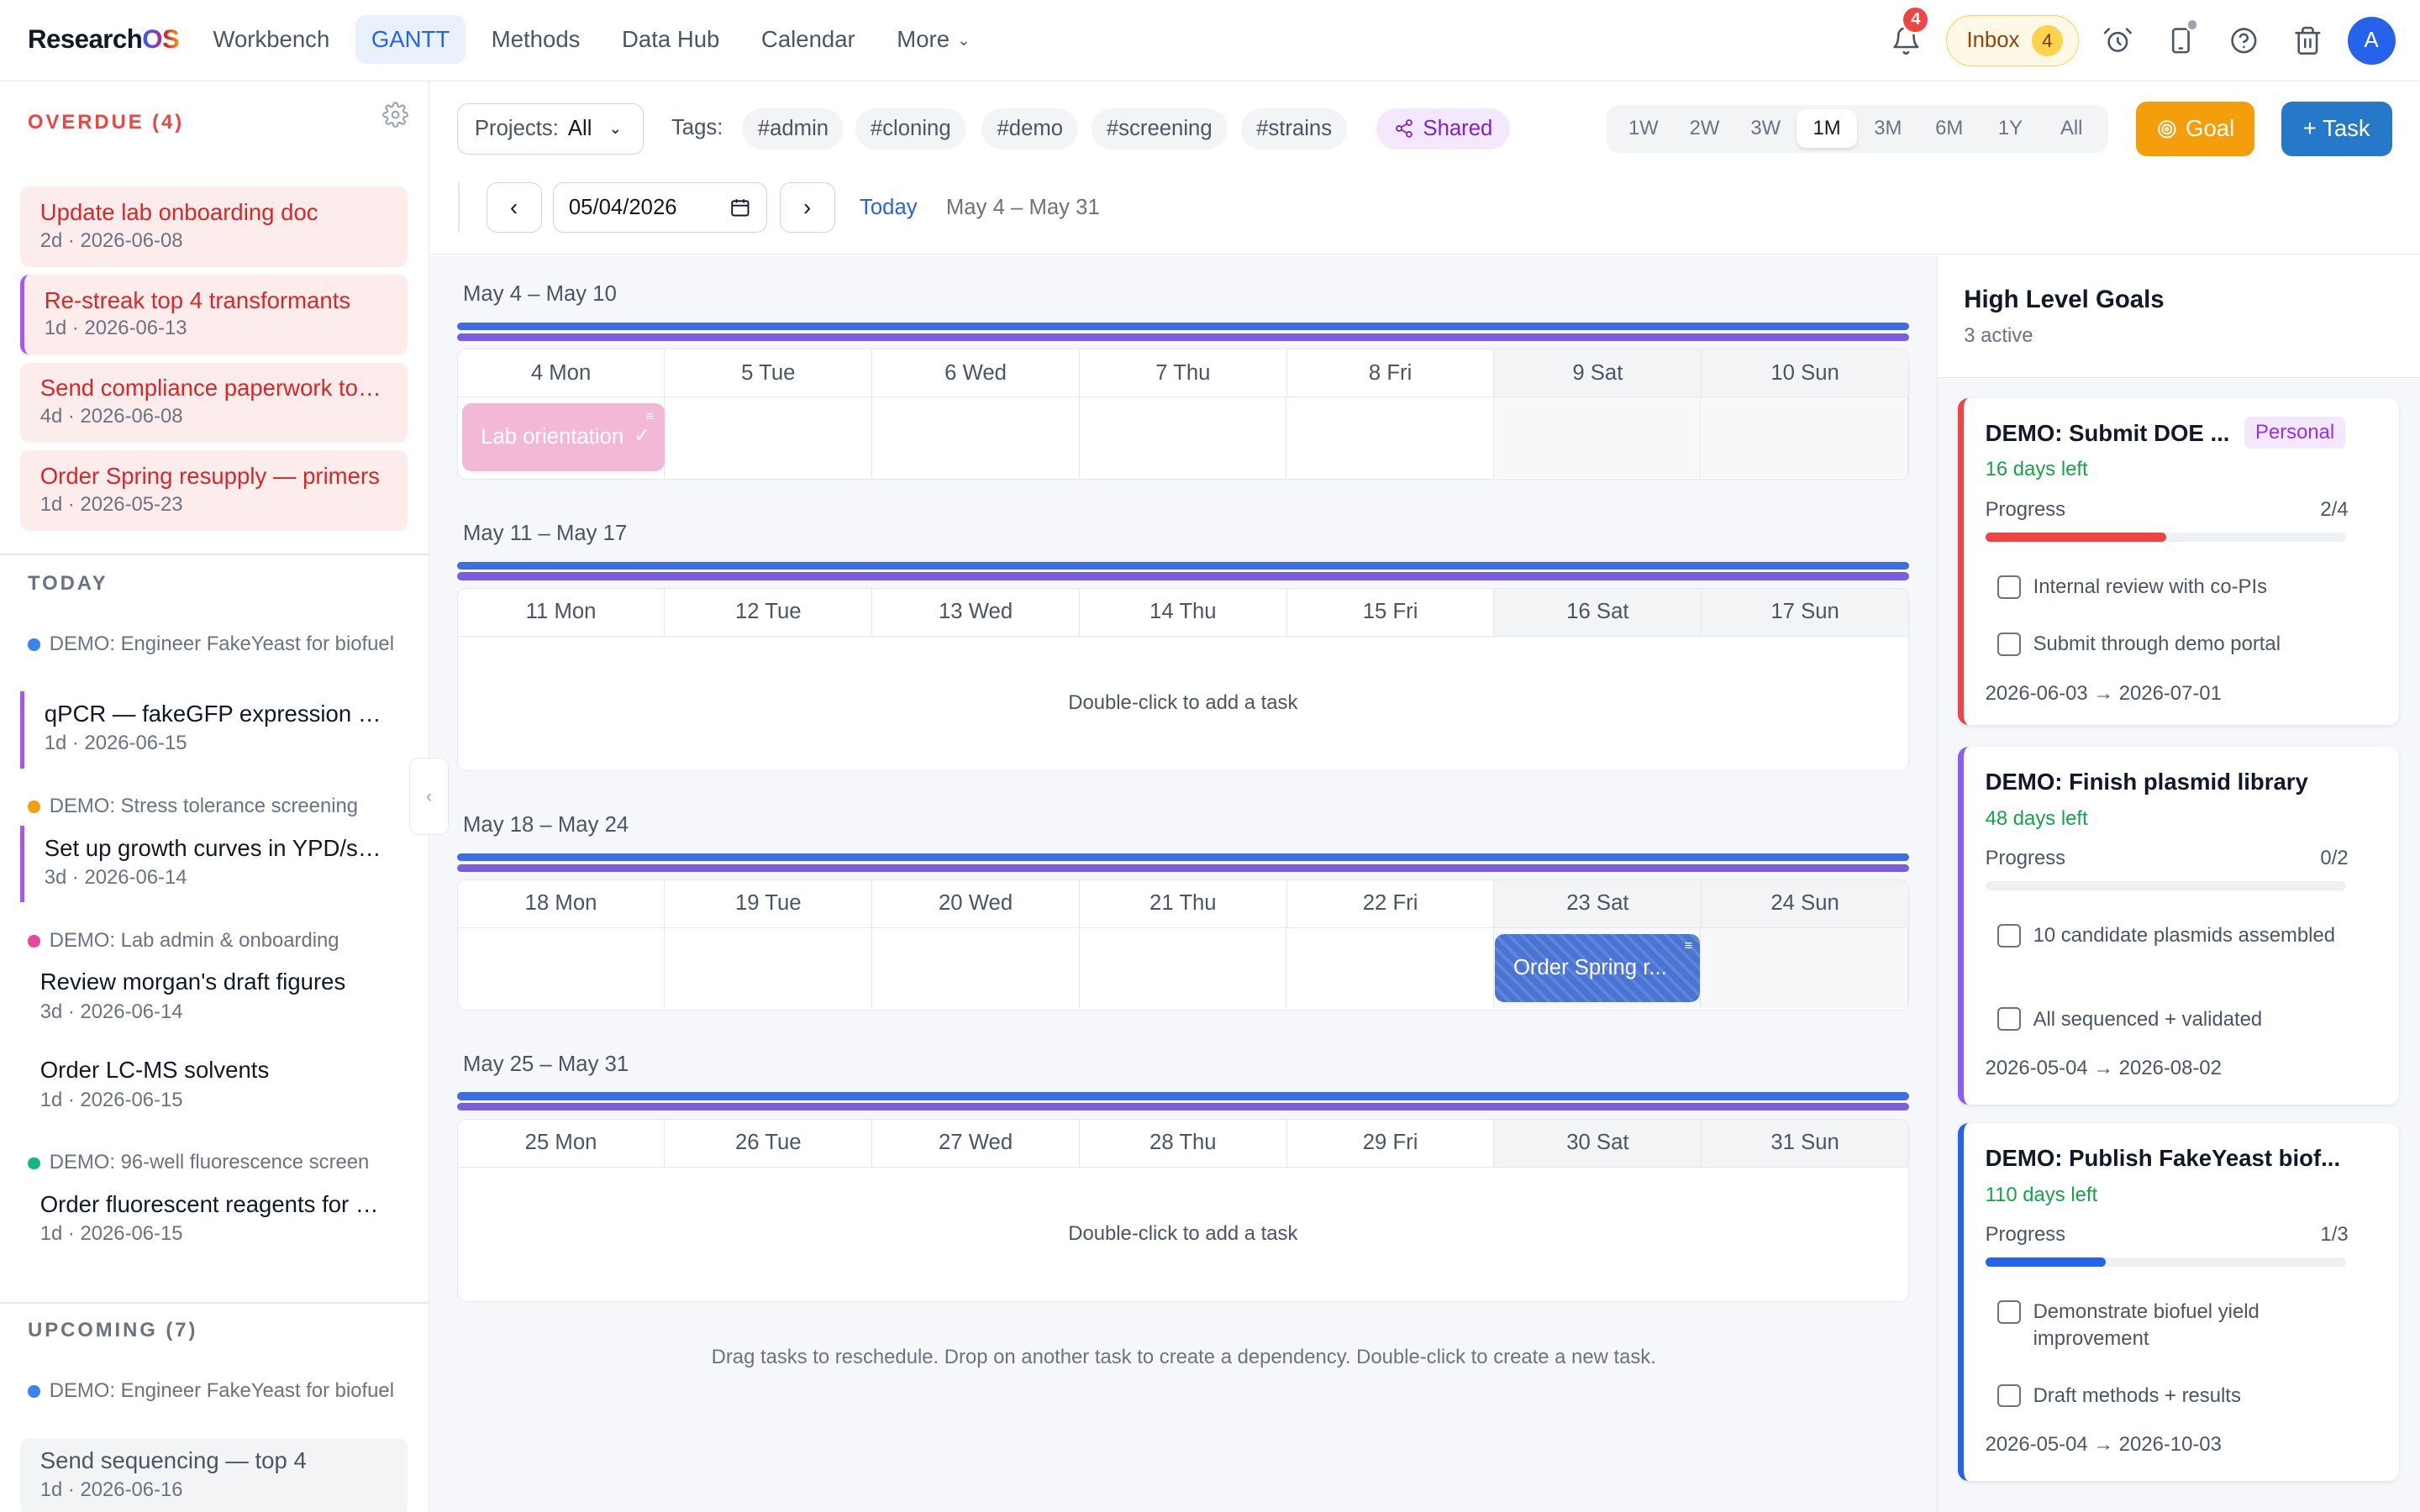 The image size is (2420, 1512). I want to click on previous-period-button: ‹, so click(514, 207).